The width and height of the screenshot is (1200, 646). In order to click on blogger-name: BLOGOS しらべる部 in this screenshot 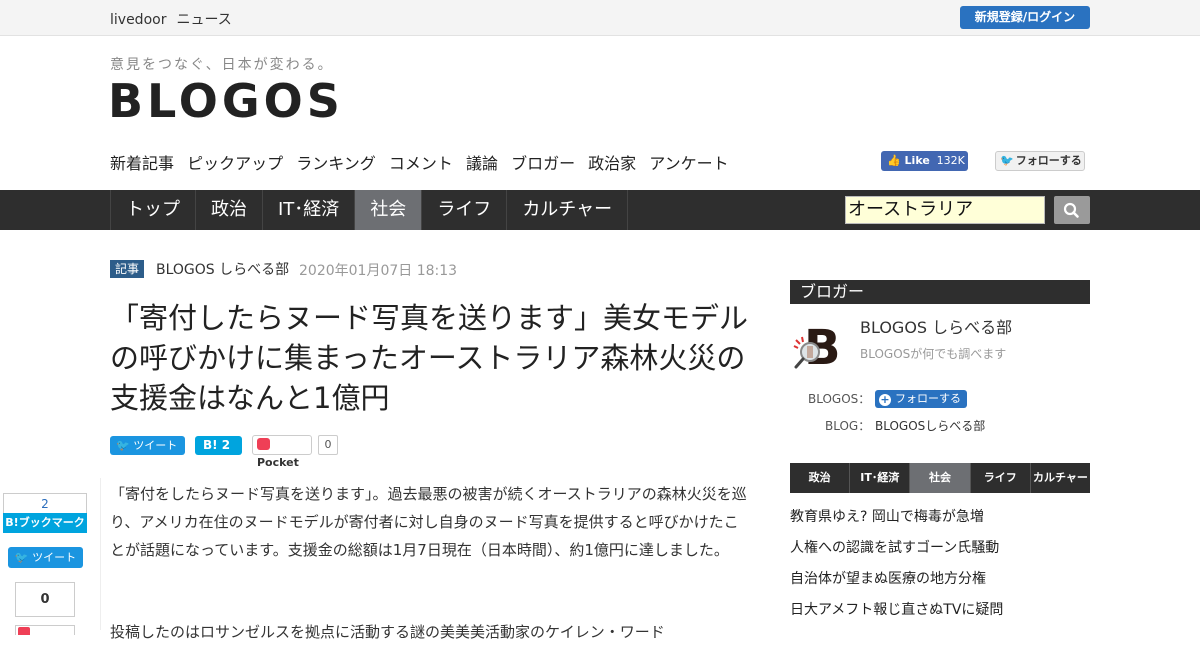, I will do `click(936, 326)`.